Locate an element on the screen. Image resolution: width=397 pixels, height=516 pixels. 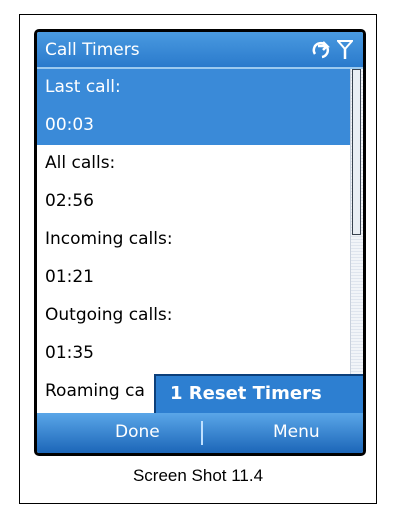
app-title: Call Timers is located at coordinates (92, 50).